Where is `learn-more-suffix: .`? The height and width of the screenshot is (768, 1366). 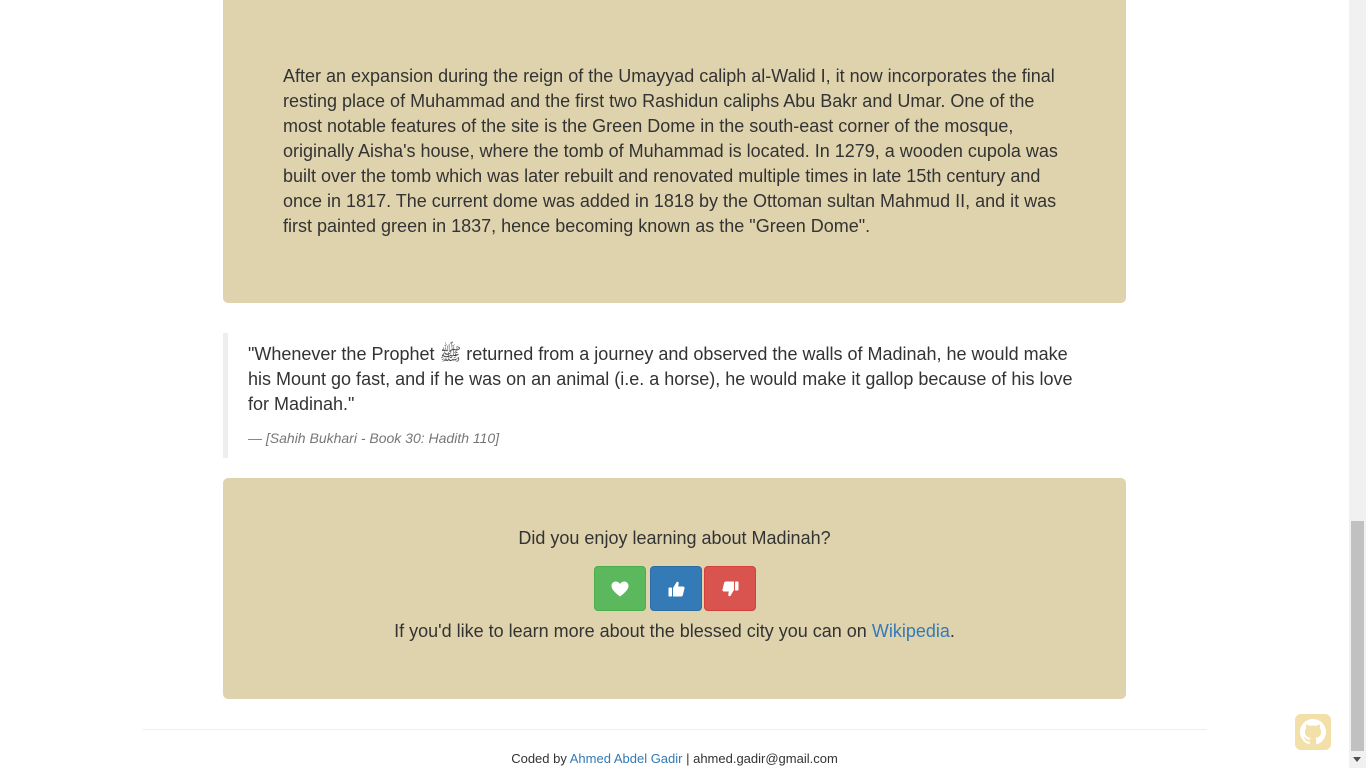
learn-more-suffix: . is located at coordinates (952, 631).